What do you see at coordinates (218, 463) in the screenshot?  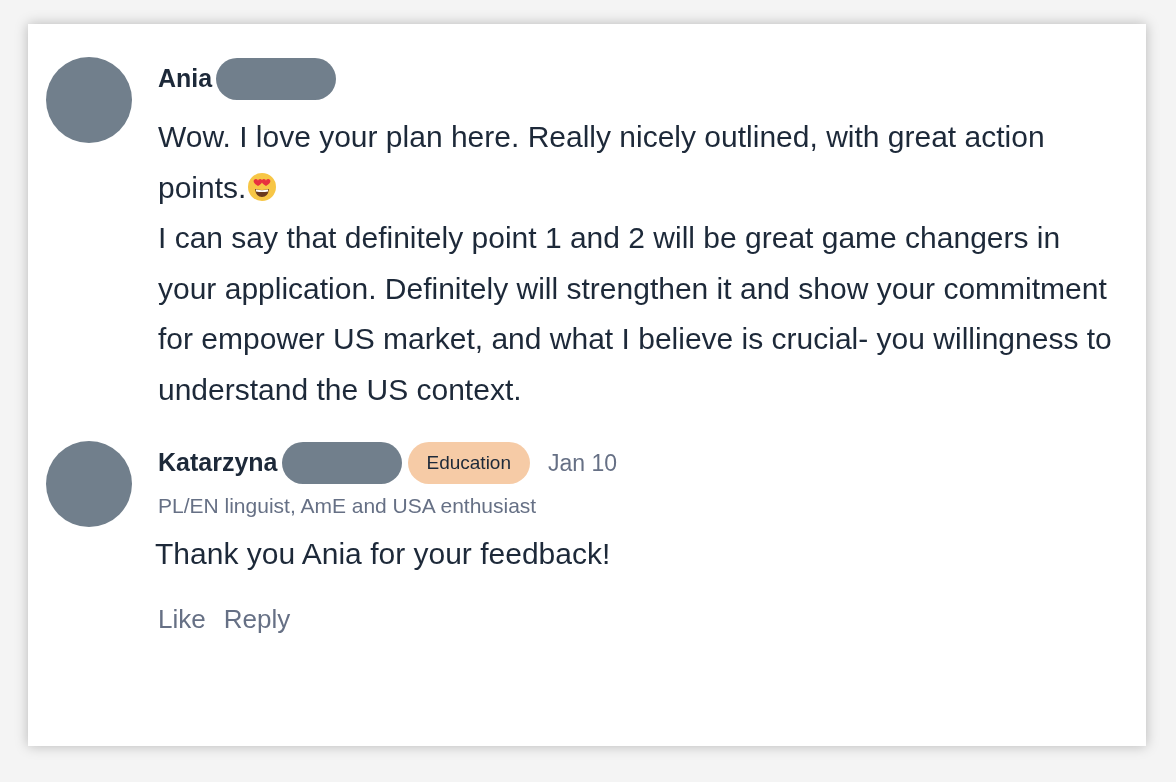 I see `author-name: Katarzyna` at bounding box center [218, 463].